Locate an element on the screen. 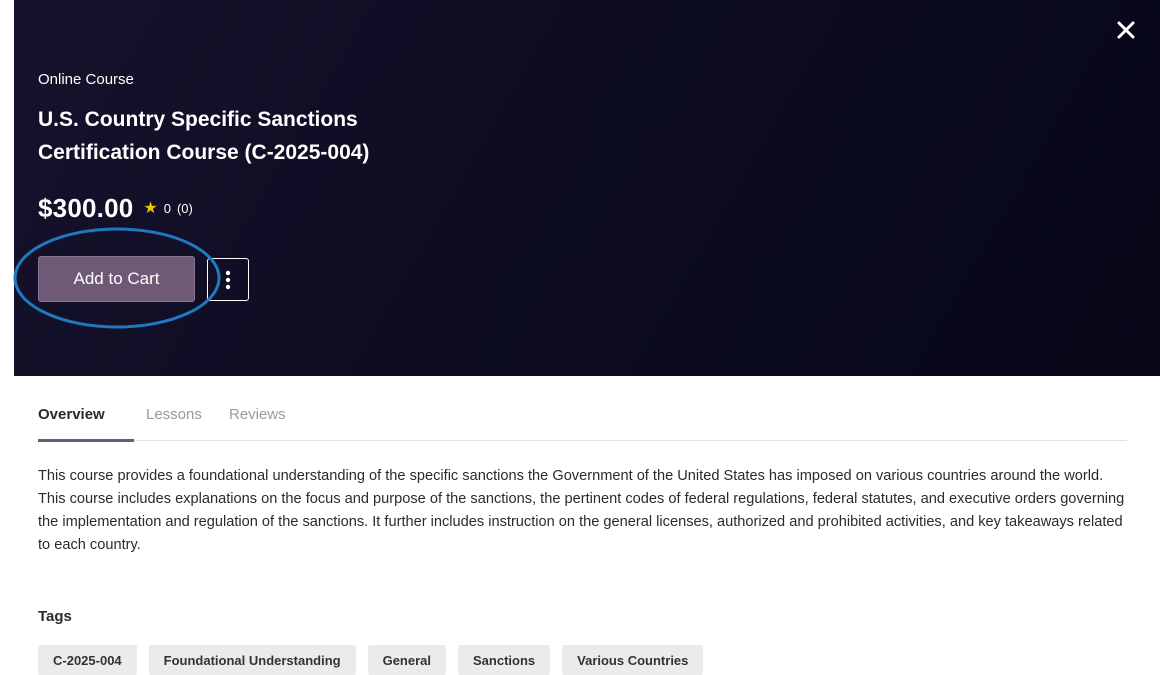  tags-heading: Tags is located at coordinates (55, 616).